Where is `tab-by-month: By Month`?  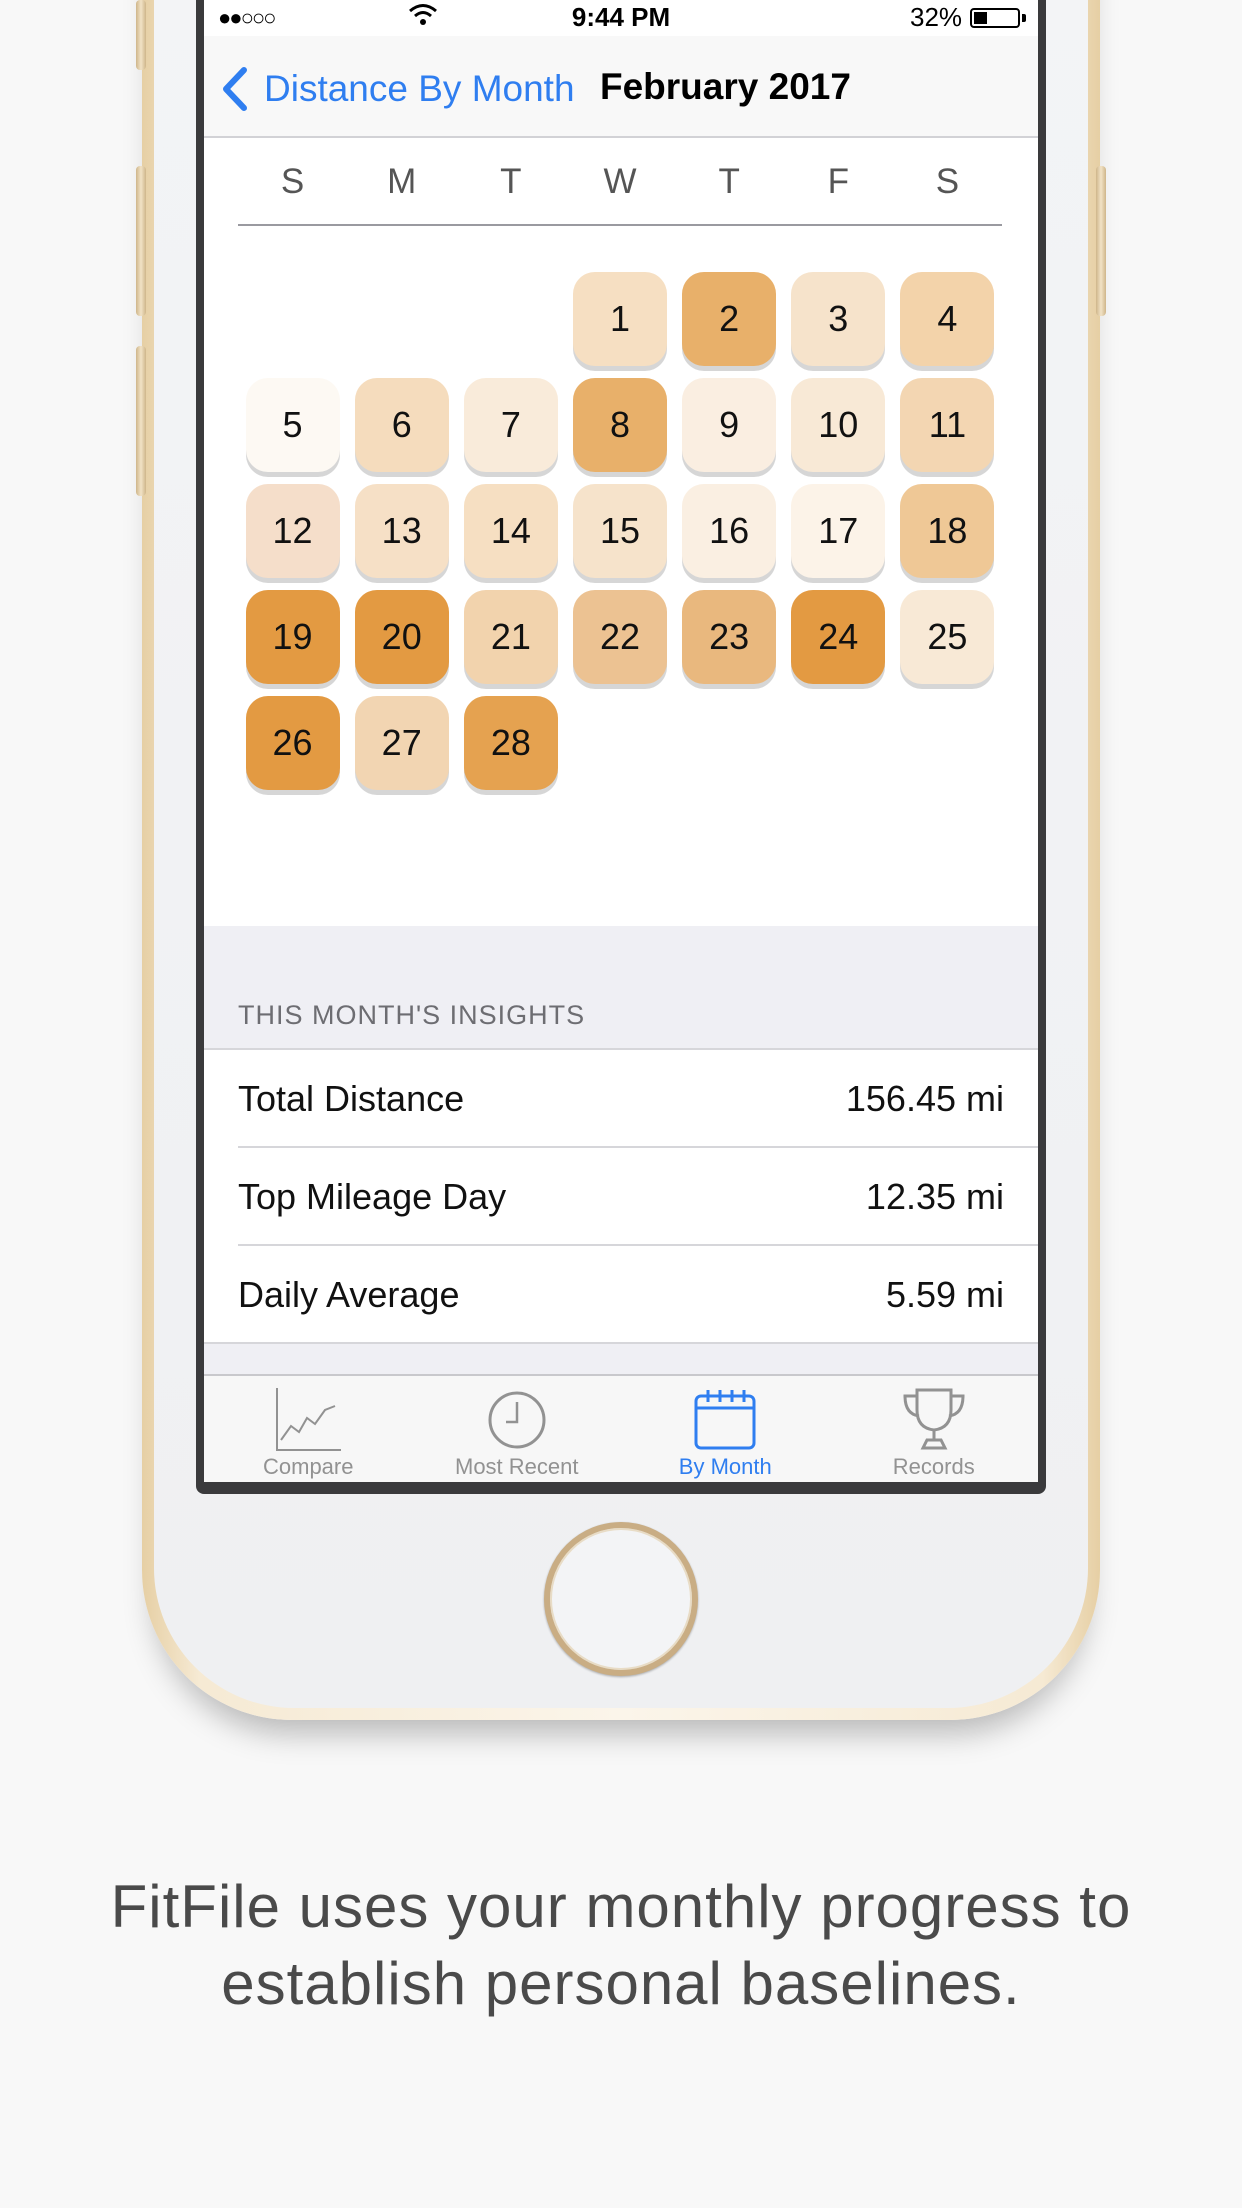 tab-by-month: By Month is located at coordinates (725, 1429).